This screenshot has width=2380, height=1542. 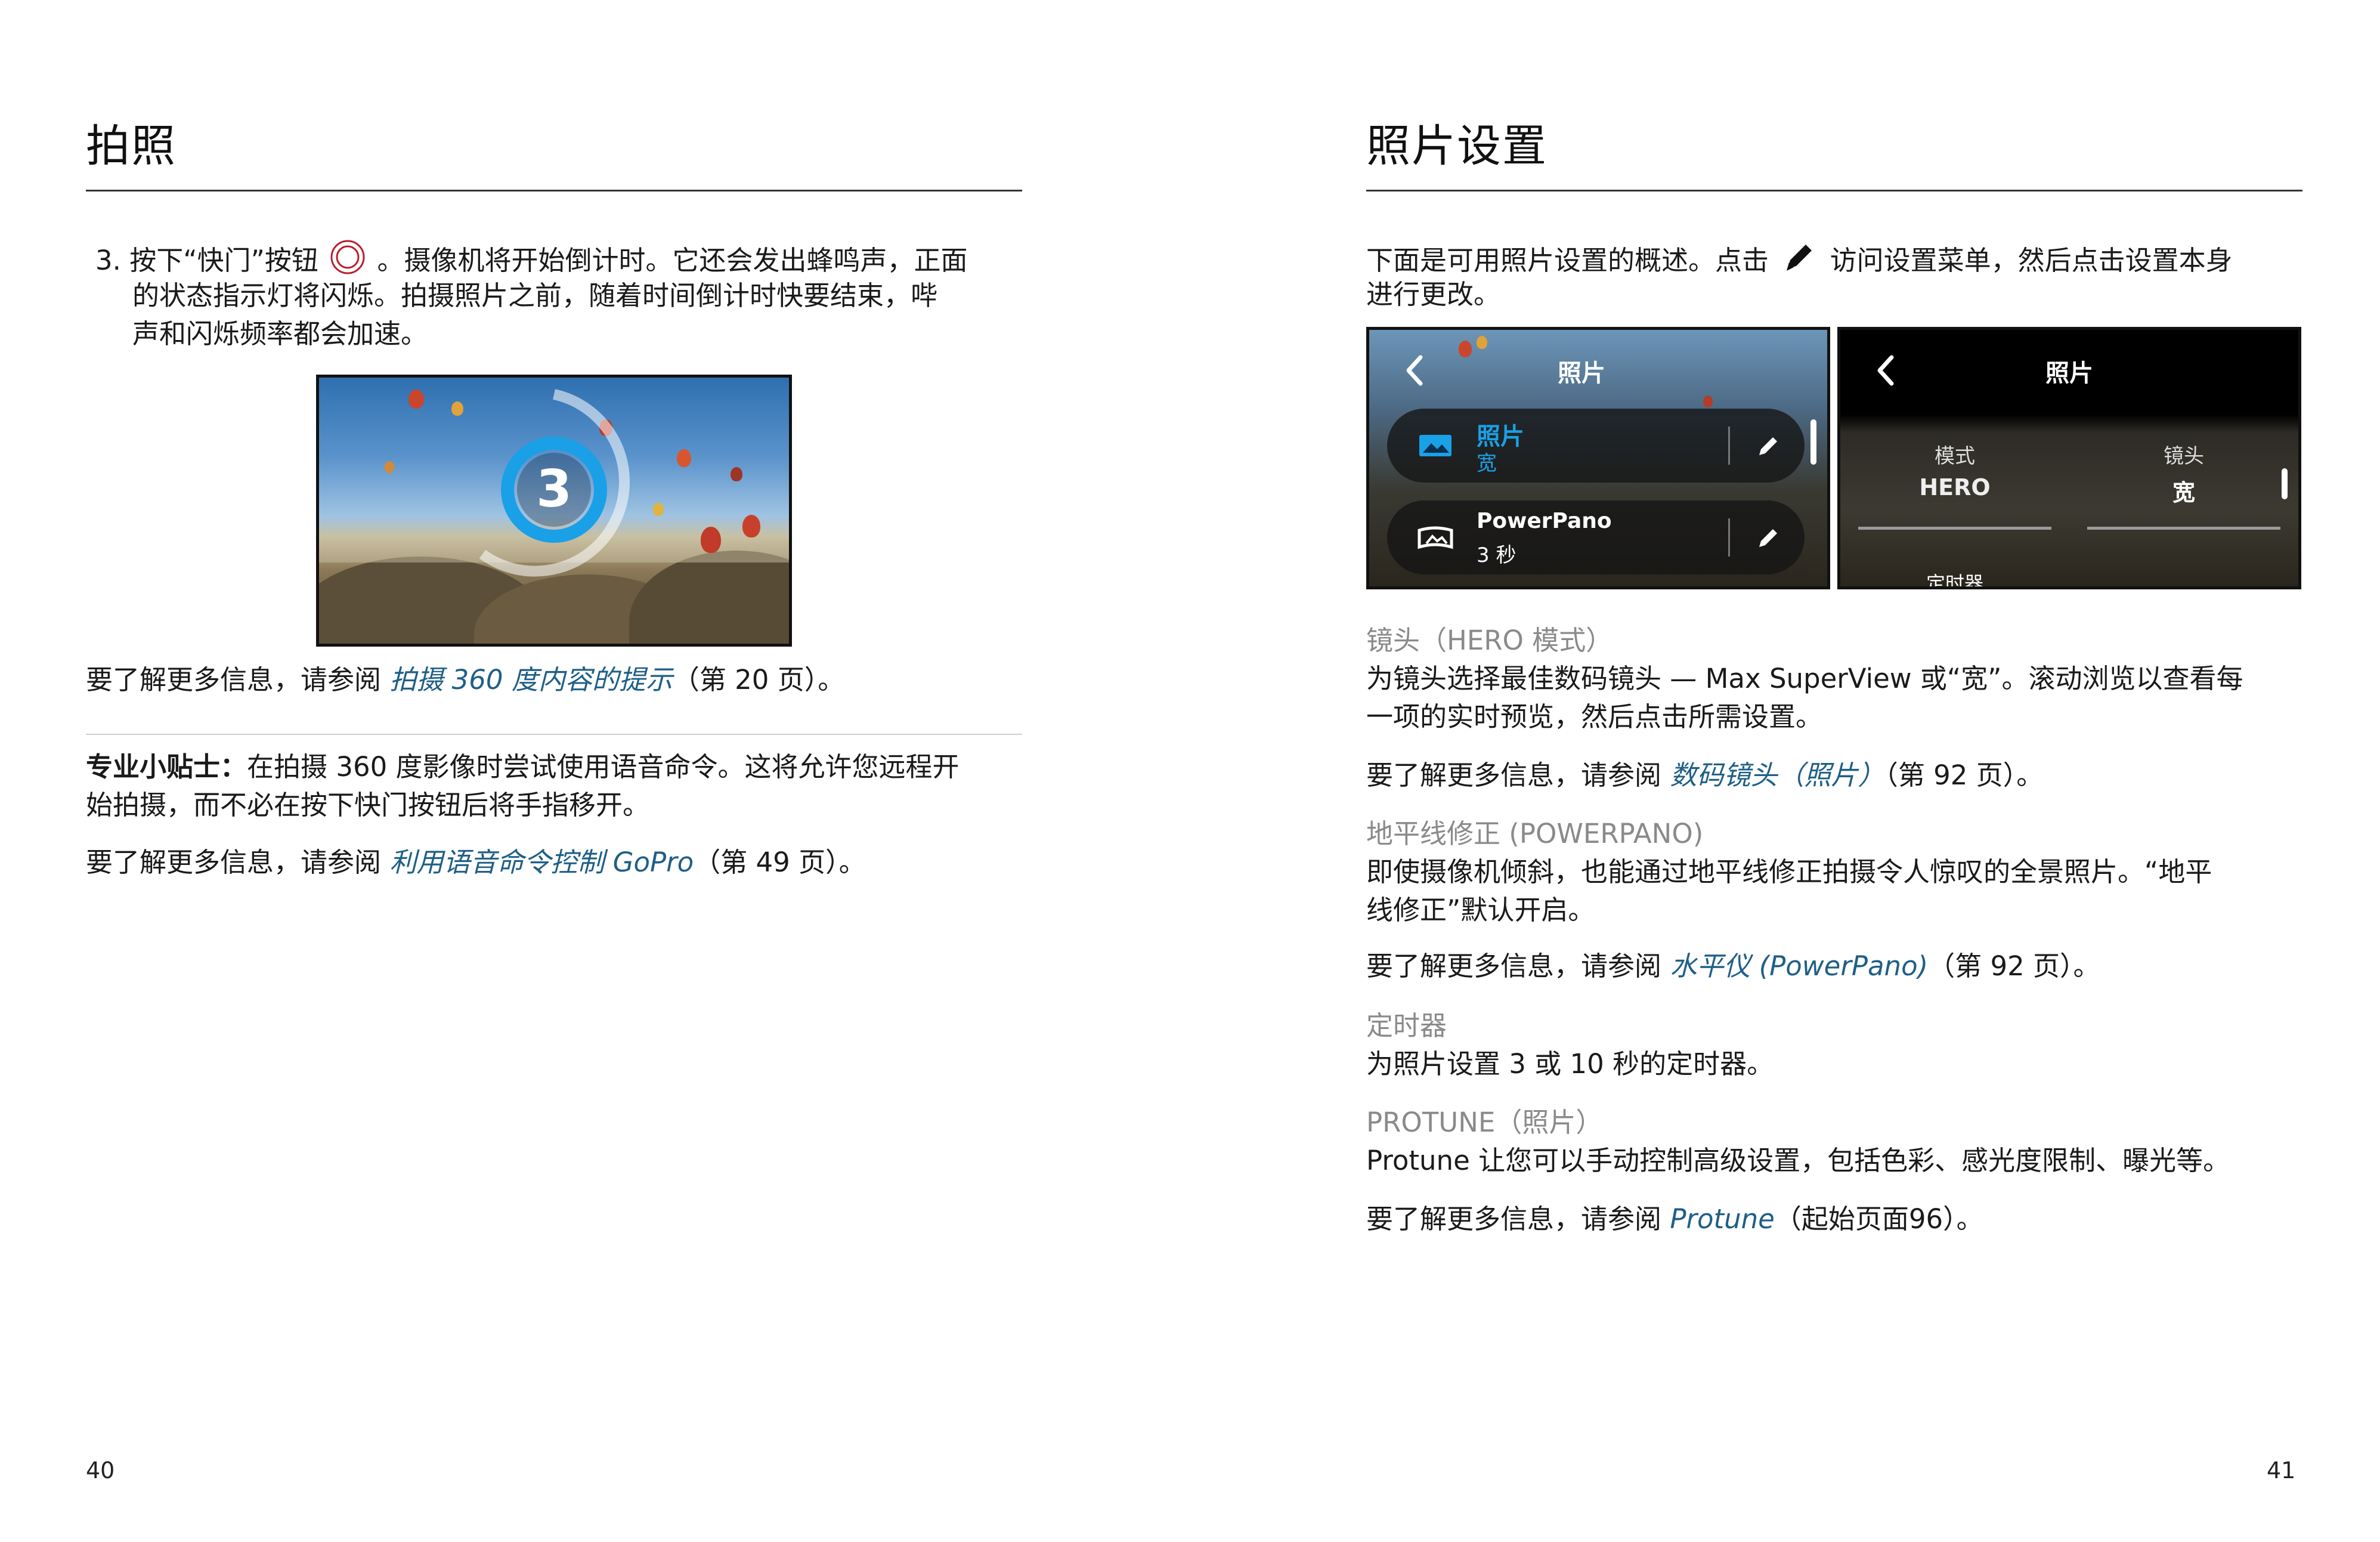 What do you see at coordinates (131, 146) in the screenshot?
I see `page-title: 拍照` at bounding box center [131, 146].